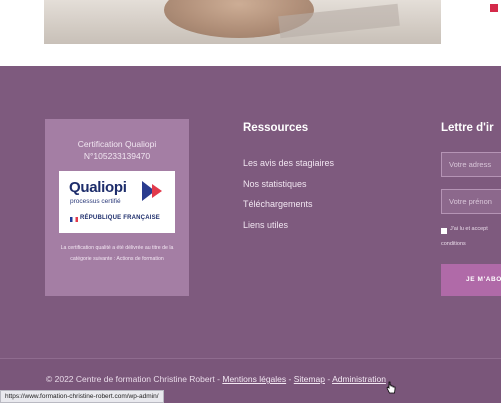  Describe the element at coordinates (275, 184) in the screenshot. I see `resources-link-statistiques: Nos statistiques` at that location.